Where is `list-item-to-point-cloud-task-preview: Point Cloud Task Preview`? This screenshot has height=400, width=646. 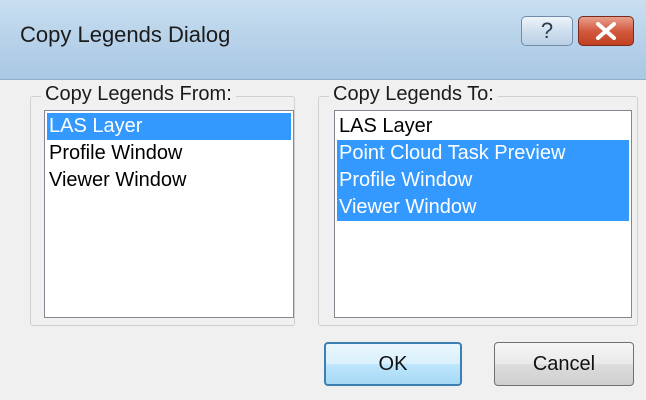
list-item-to-point-cloud-task-preview: Point Cloud Task Preview is located at coordinates (483, 153).